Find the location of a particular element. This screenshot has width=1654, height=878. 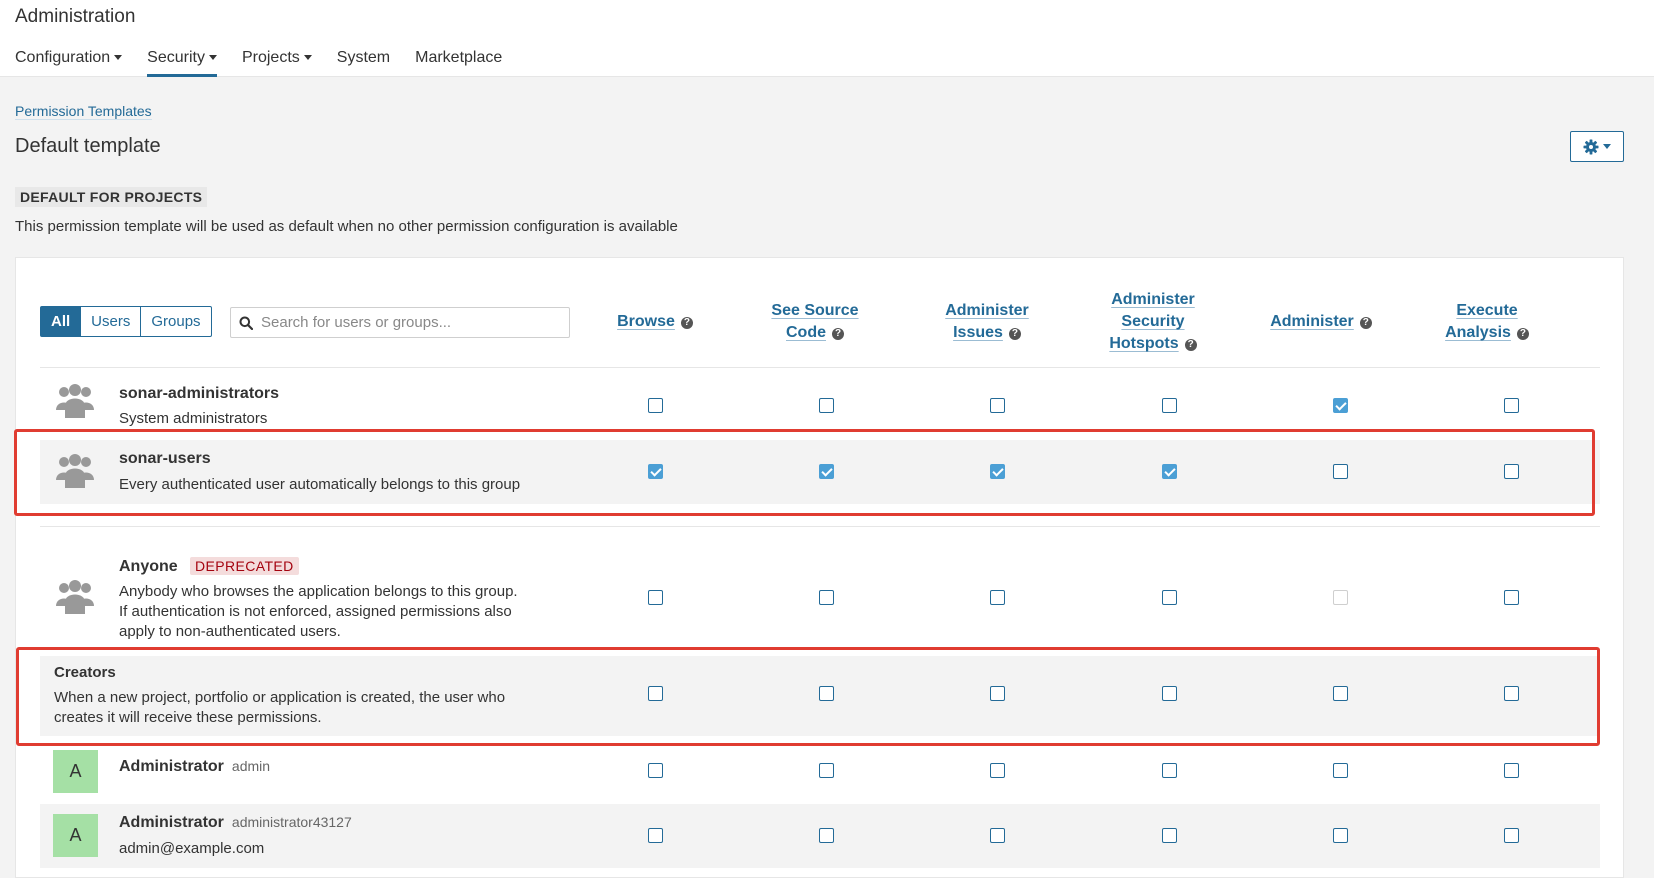

template-actions-button is located at coordinates (1597, 146).